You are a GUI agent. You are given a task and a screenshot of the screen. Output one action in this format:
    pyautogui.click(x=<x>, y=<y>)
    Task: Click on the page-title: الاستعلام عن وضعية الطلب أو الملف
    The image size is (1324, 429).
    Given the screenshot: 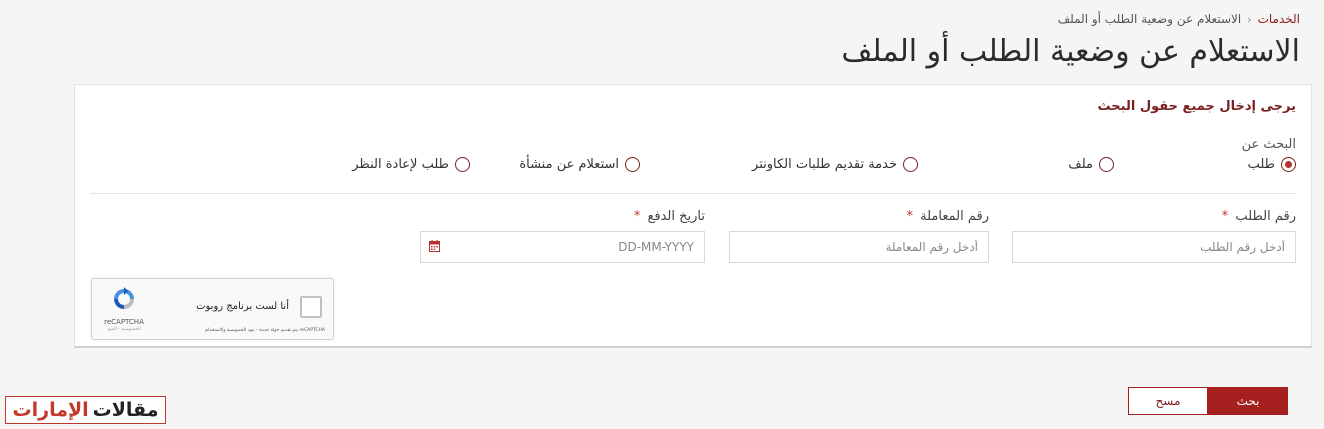 What is the action you would take?
    pyautogui.click(x=1070, y=51)
    